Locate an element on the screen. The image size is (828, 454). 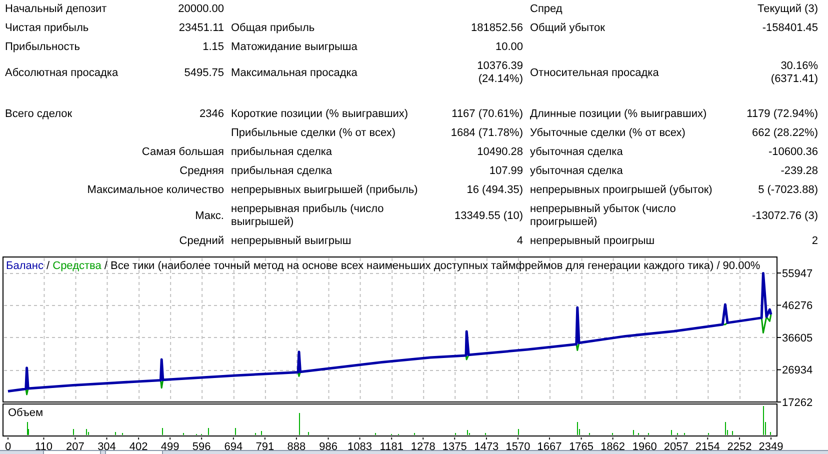
volume-label: Объем is located at coordinates (26, 413).